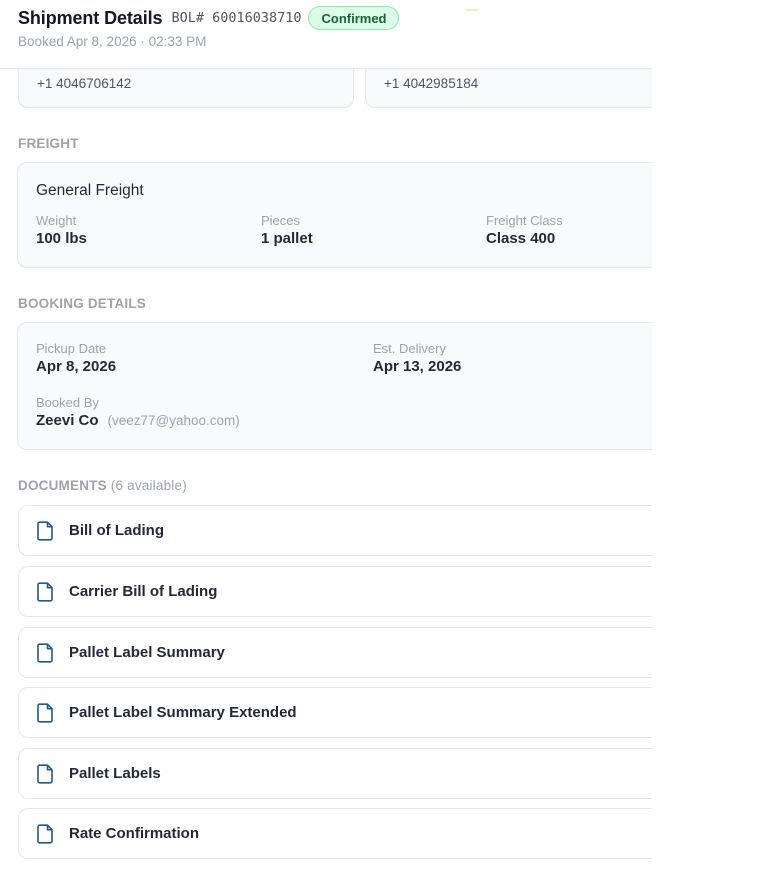 The width and height of the screenshot is (771, 878). What do you see at coordinates (409, 348) in the screenshot?
I see `est-delivery-label: Est. Delivery` at bounding box center [409, 348].